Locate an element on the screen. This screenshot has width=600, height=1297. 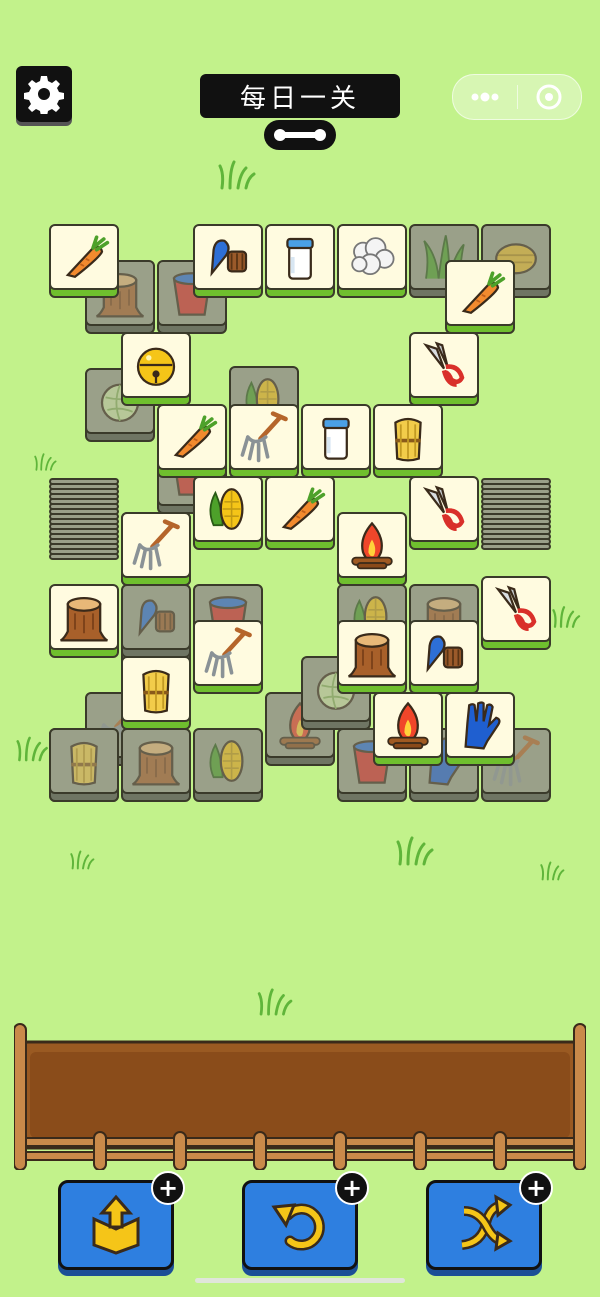
tile-glove is located at coordinates (480, 729).